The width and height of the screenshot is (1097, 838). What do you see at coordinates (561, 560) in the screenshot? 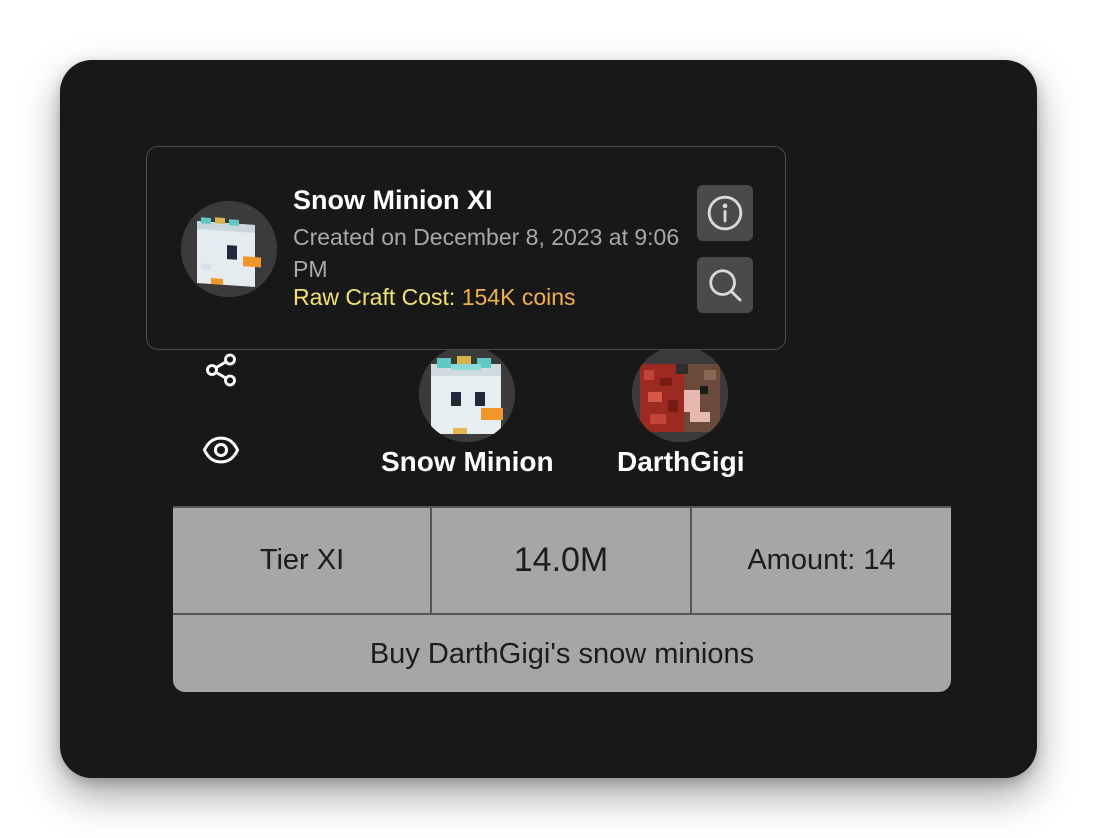
I see `price-cell: 14.0M` at bounding box center [561, 560].